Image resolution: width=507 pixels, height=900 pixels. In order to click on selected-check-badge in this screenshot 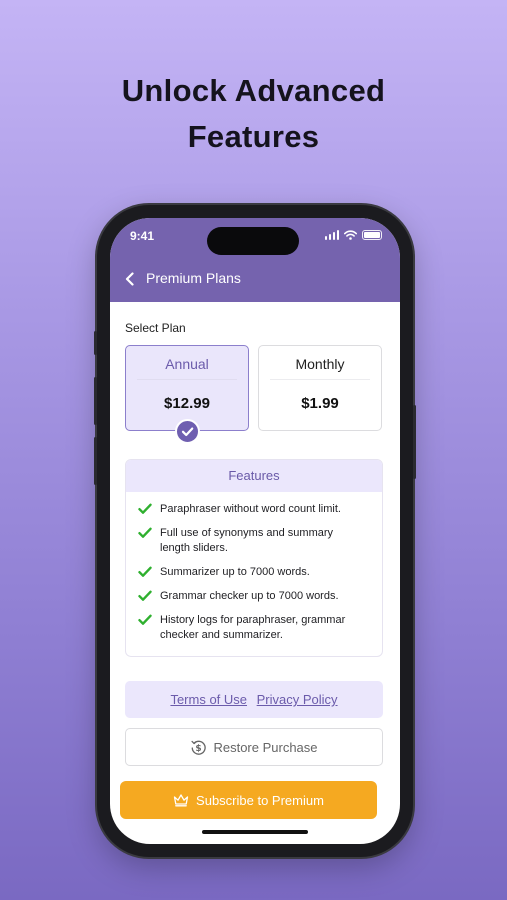, I will do `click(187, 431)`.